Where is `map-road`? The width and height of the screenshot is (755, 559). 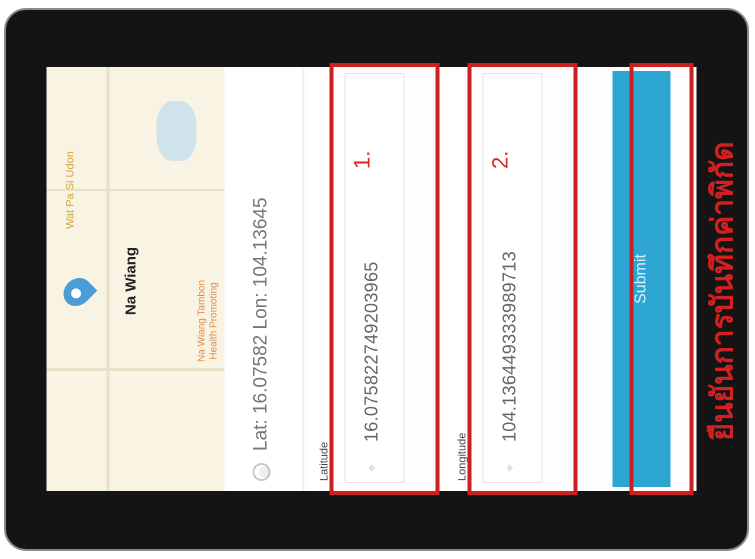 map-road is located at coordinates (107, 278).